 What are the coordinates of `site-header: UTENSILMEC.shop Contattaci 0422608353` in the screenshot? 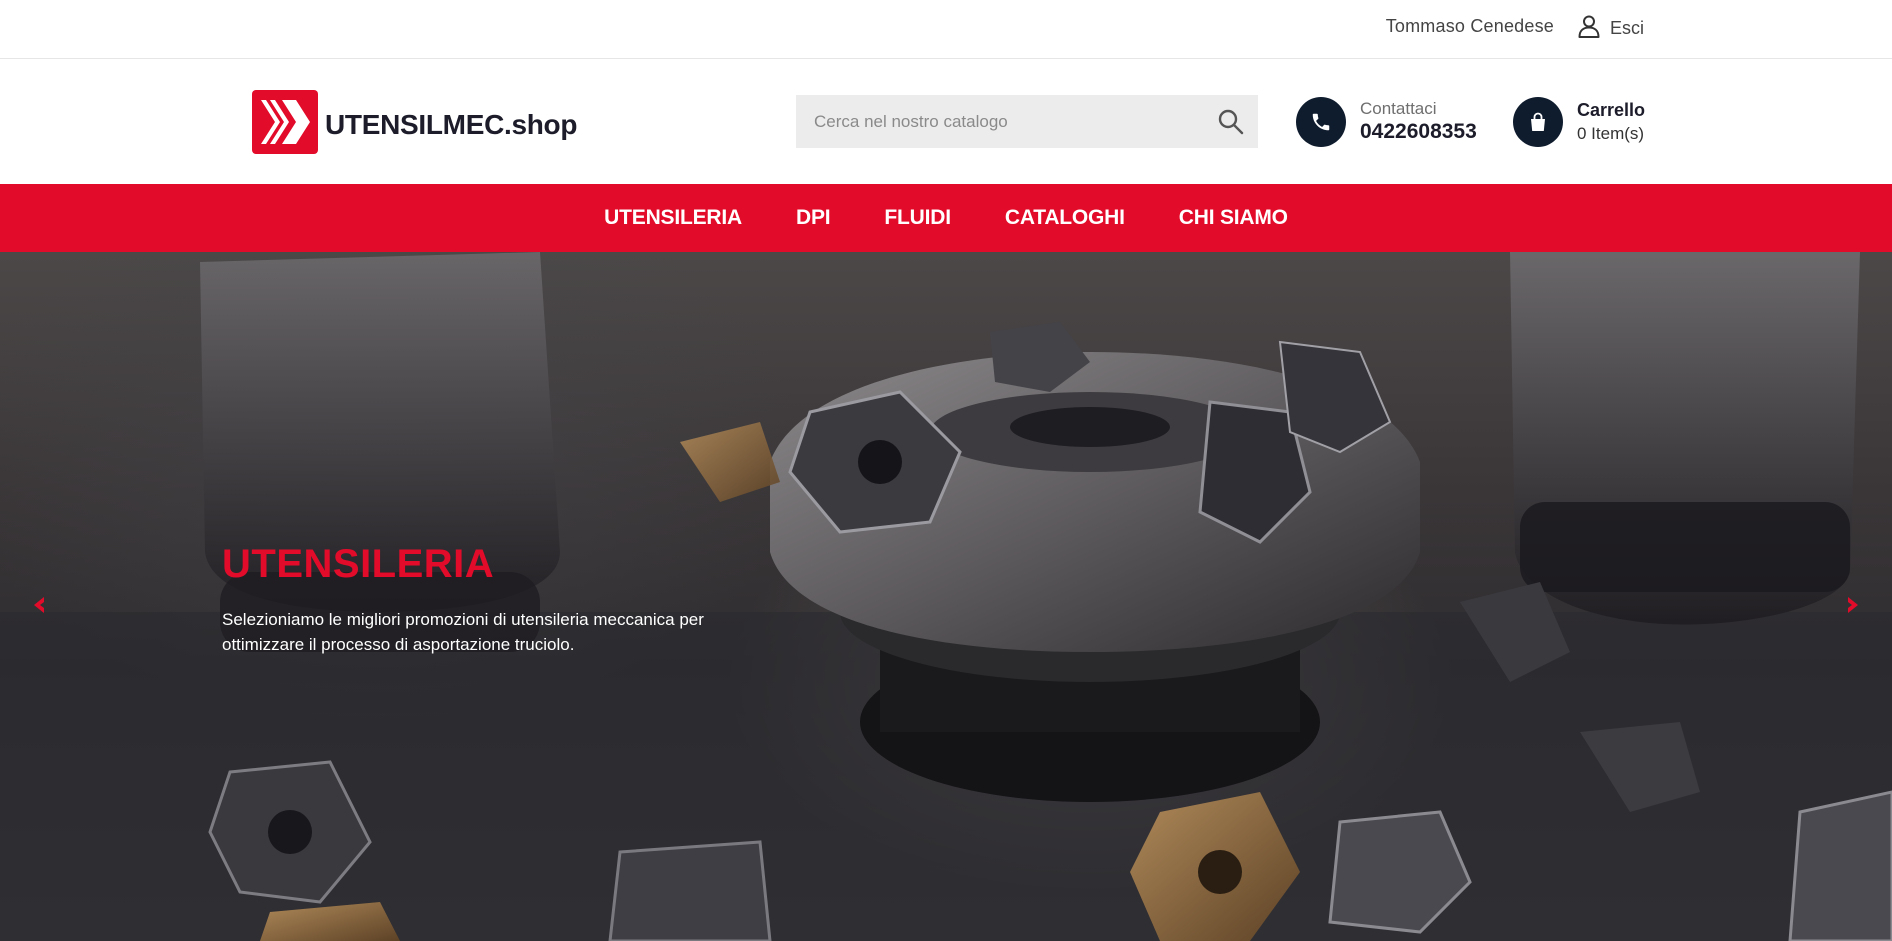 It's located at (946, 121).